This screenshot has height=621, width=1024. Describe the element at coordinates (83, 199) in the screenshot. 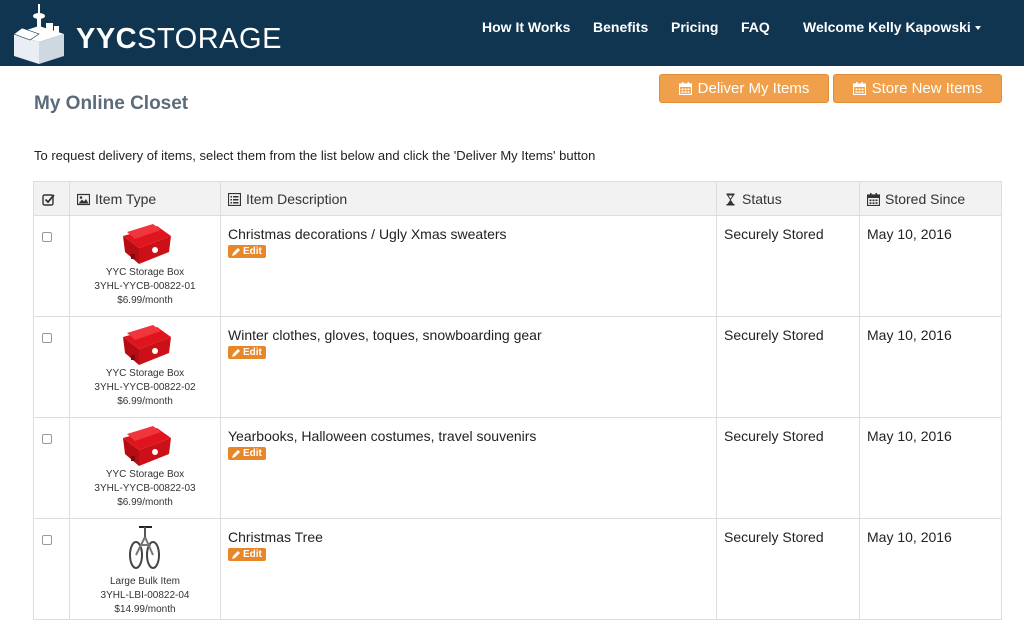

I see `picture-icon` at that location.